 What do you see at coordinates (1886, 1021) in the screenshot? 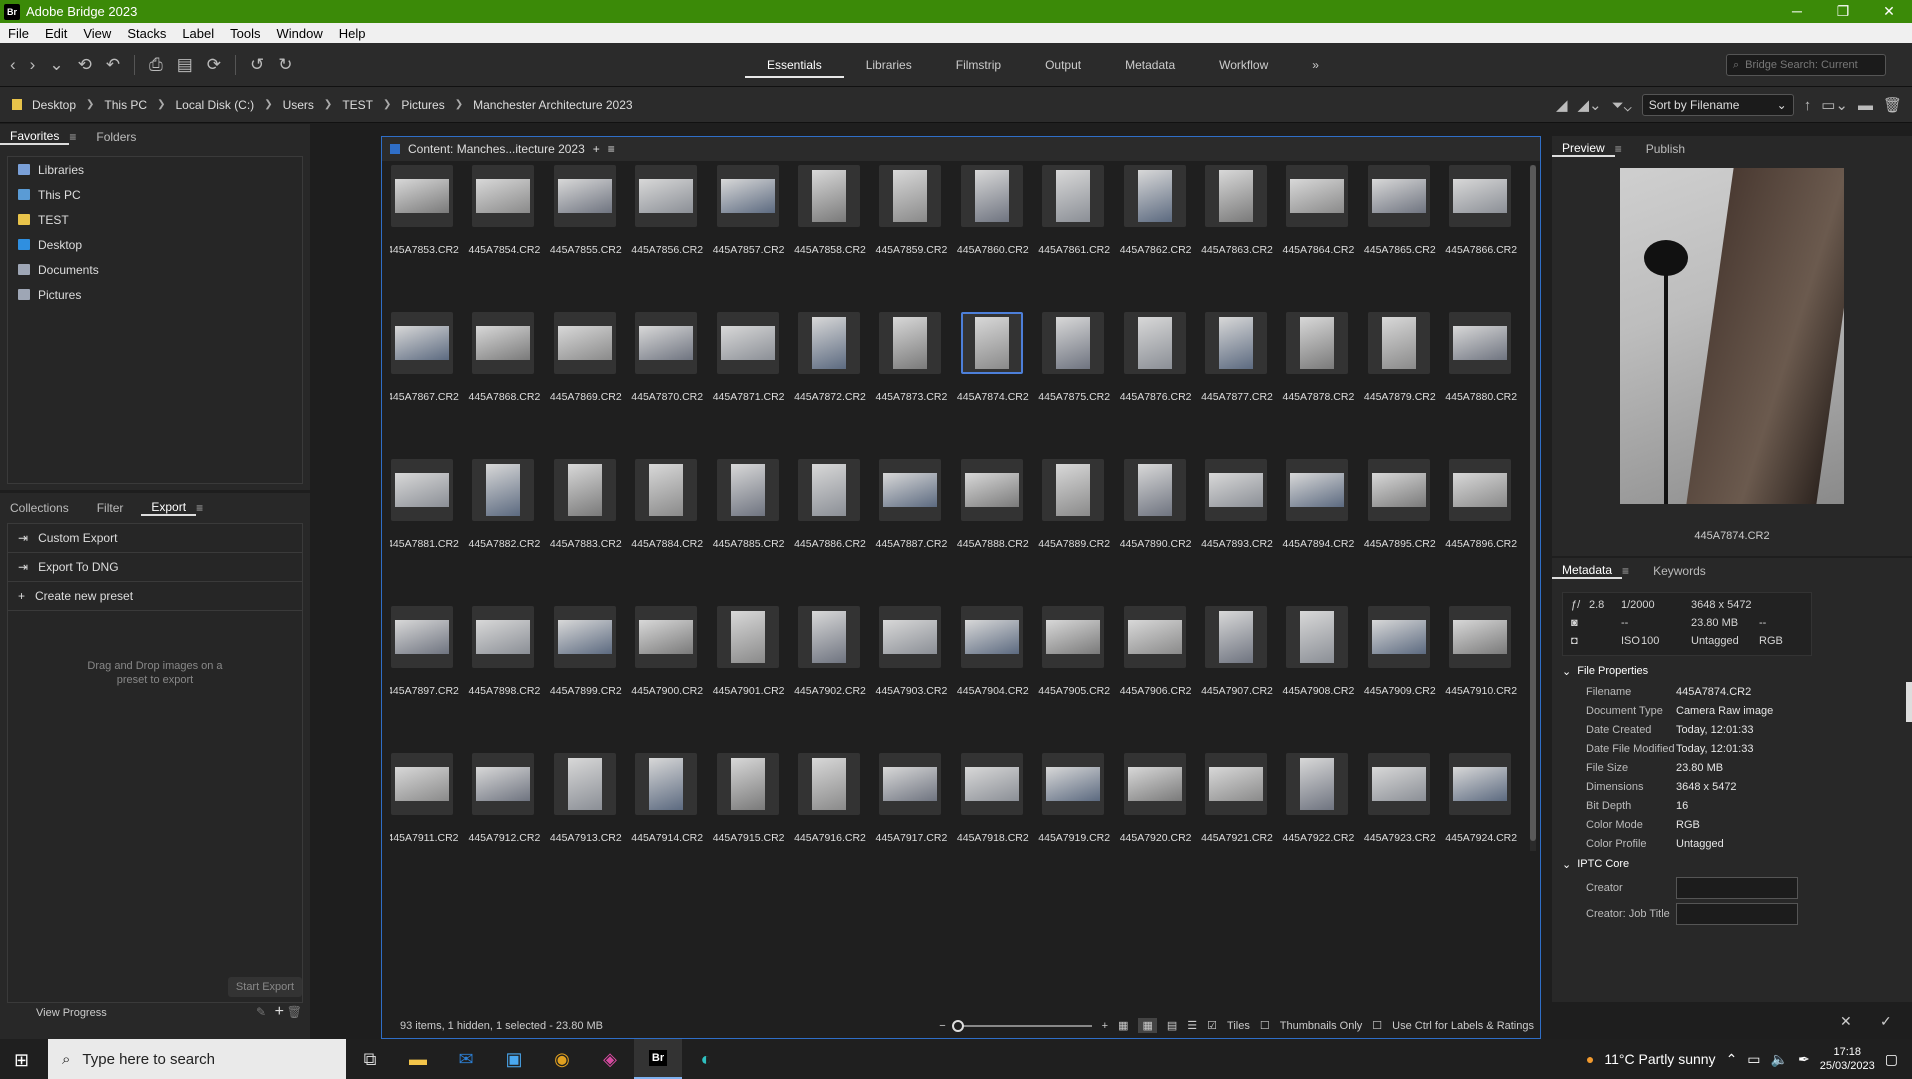
I see `apply-icon: ✓` at bounding box center [1886, 1021].